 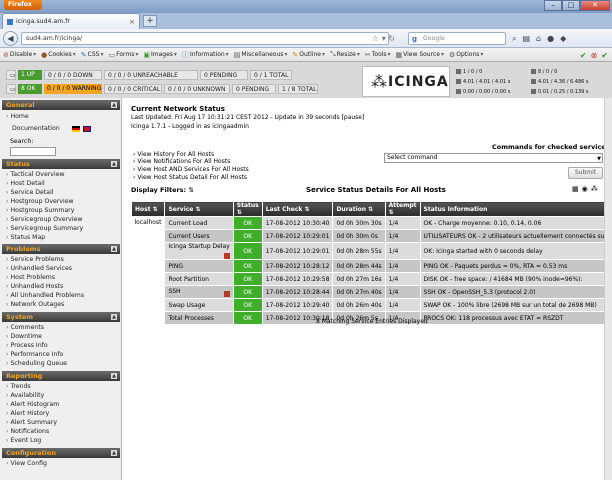 I want to click on service-name: Current Load, so click(x=199, y=223).